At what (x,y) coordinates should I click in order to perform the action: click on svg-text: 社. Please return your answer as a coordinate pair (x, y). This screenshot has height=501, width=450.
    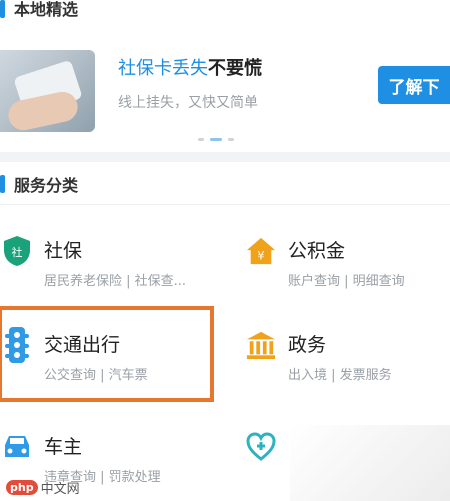
    Looking at the image, I should click on (17, 252).